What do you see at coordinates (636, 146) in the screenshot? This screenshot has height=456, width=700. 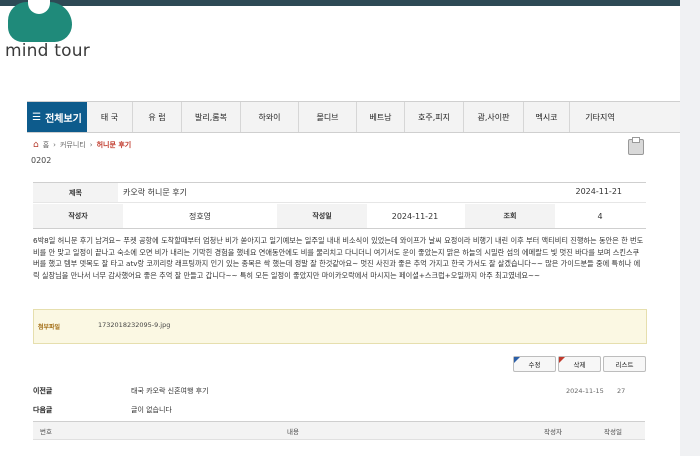 I see `print-icon` at bounding box center [636, 146].